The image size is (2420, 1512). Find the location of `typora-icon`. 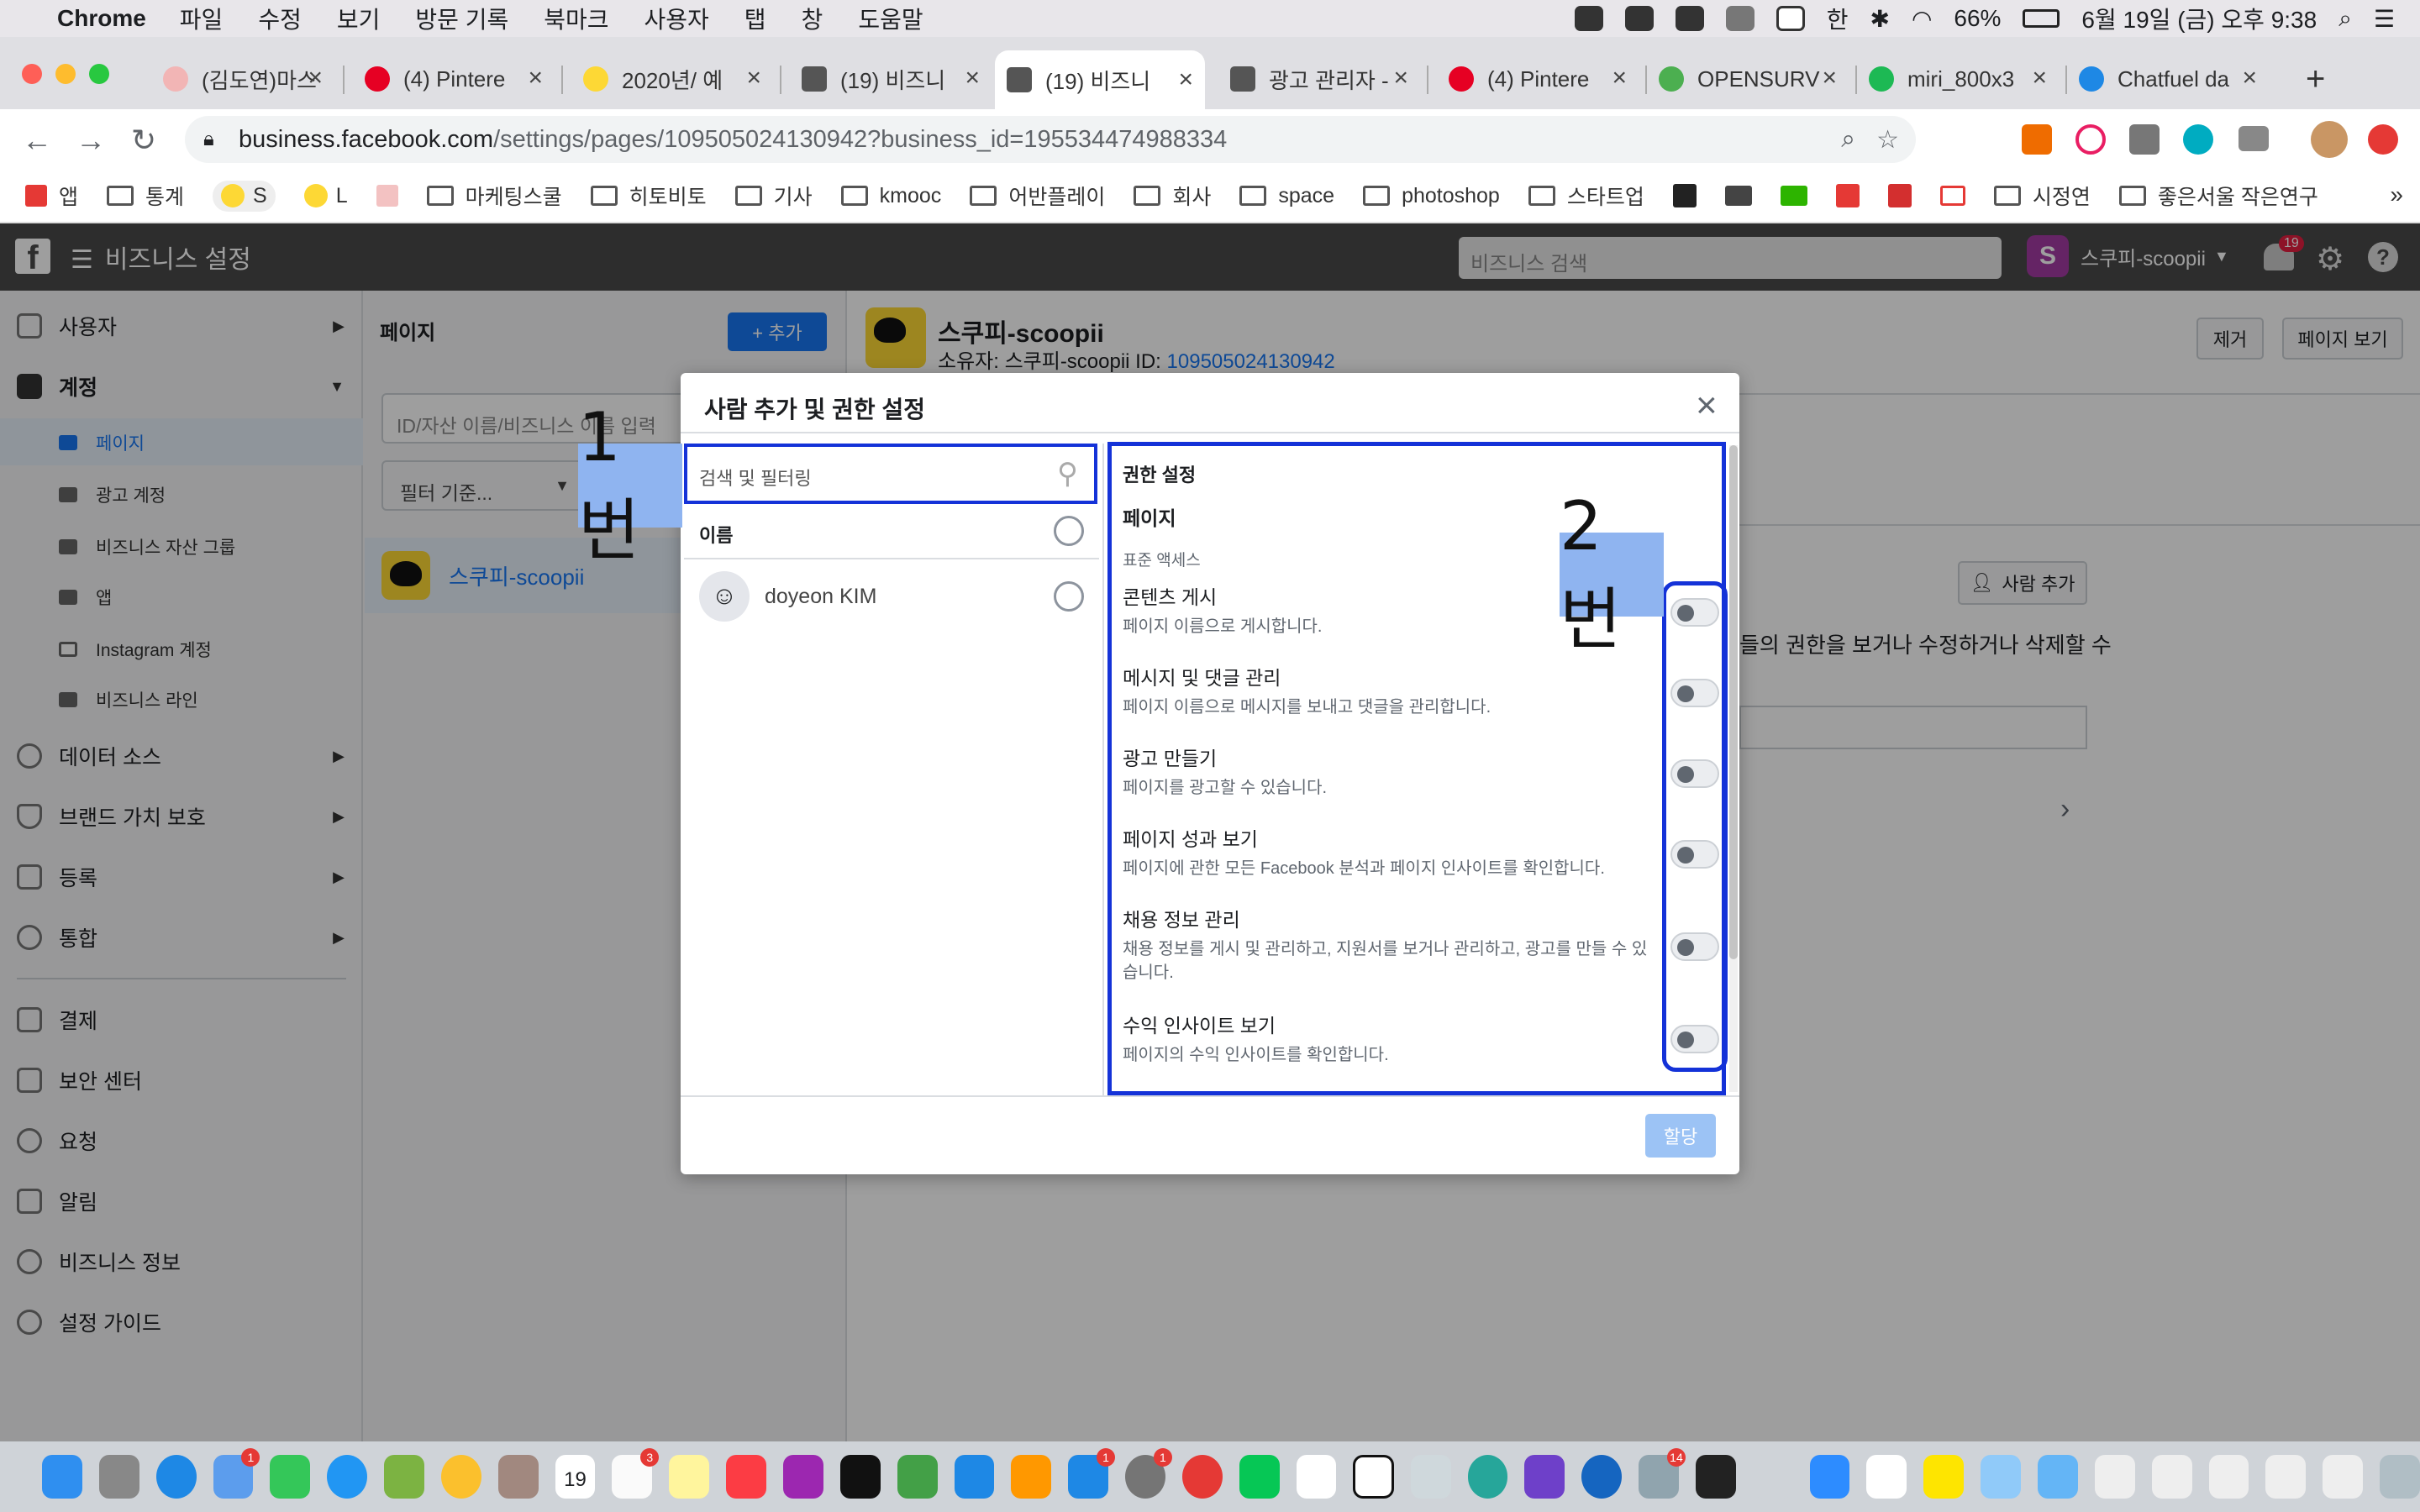

typora-icon is located at coordinates (1886, 1477).